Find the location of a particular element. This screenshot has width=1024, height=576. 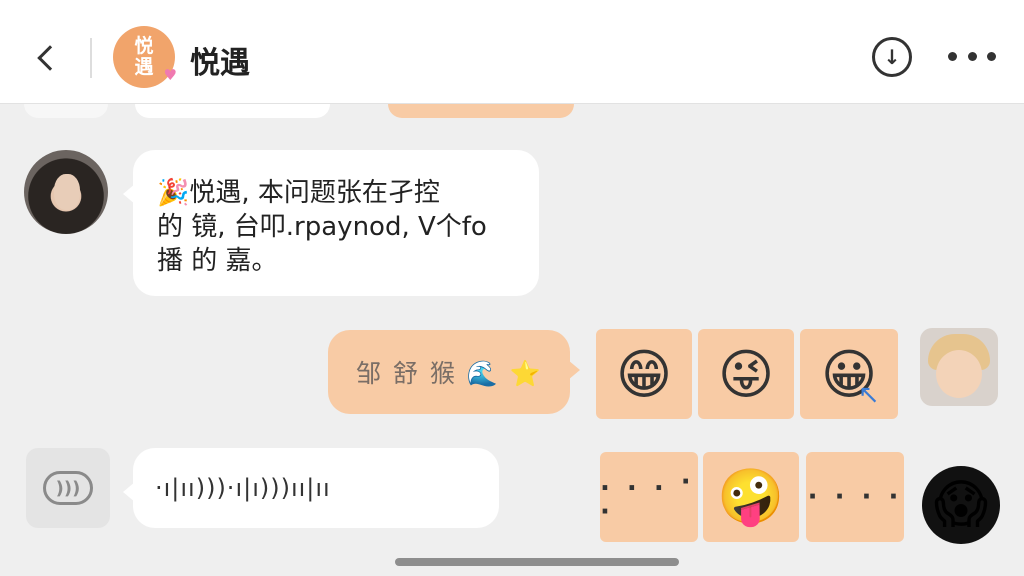

more-options-button is located at coordinates (972, 56).